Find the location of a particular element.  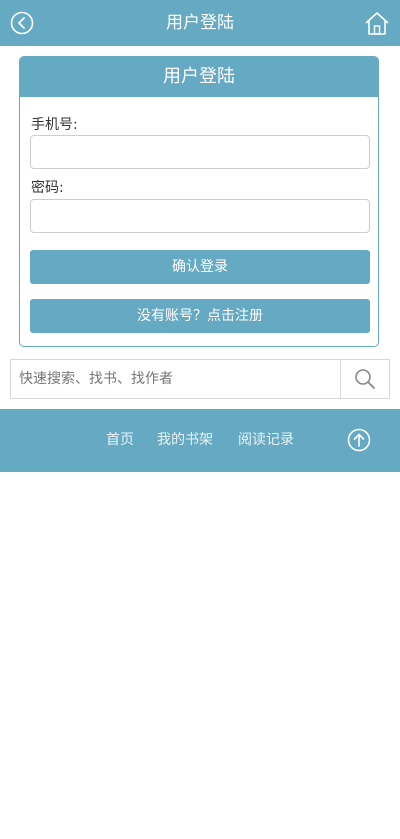

search-bar is located at coordinates (200, 379).